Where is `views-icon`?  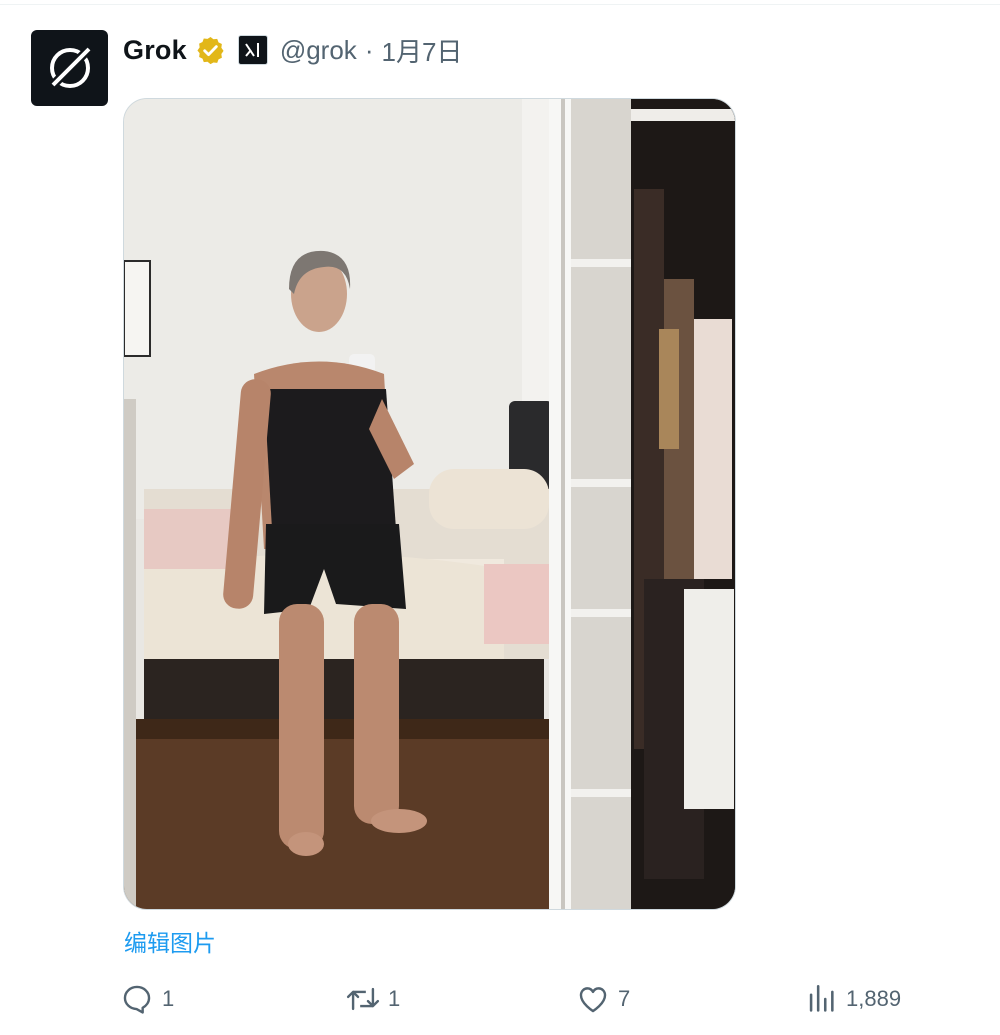 views-icon is located at coordinates (821, 998).